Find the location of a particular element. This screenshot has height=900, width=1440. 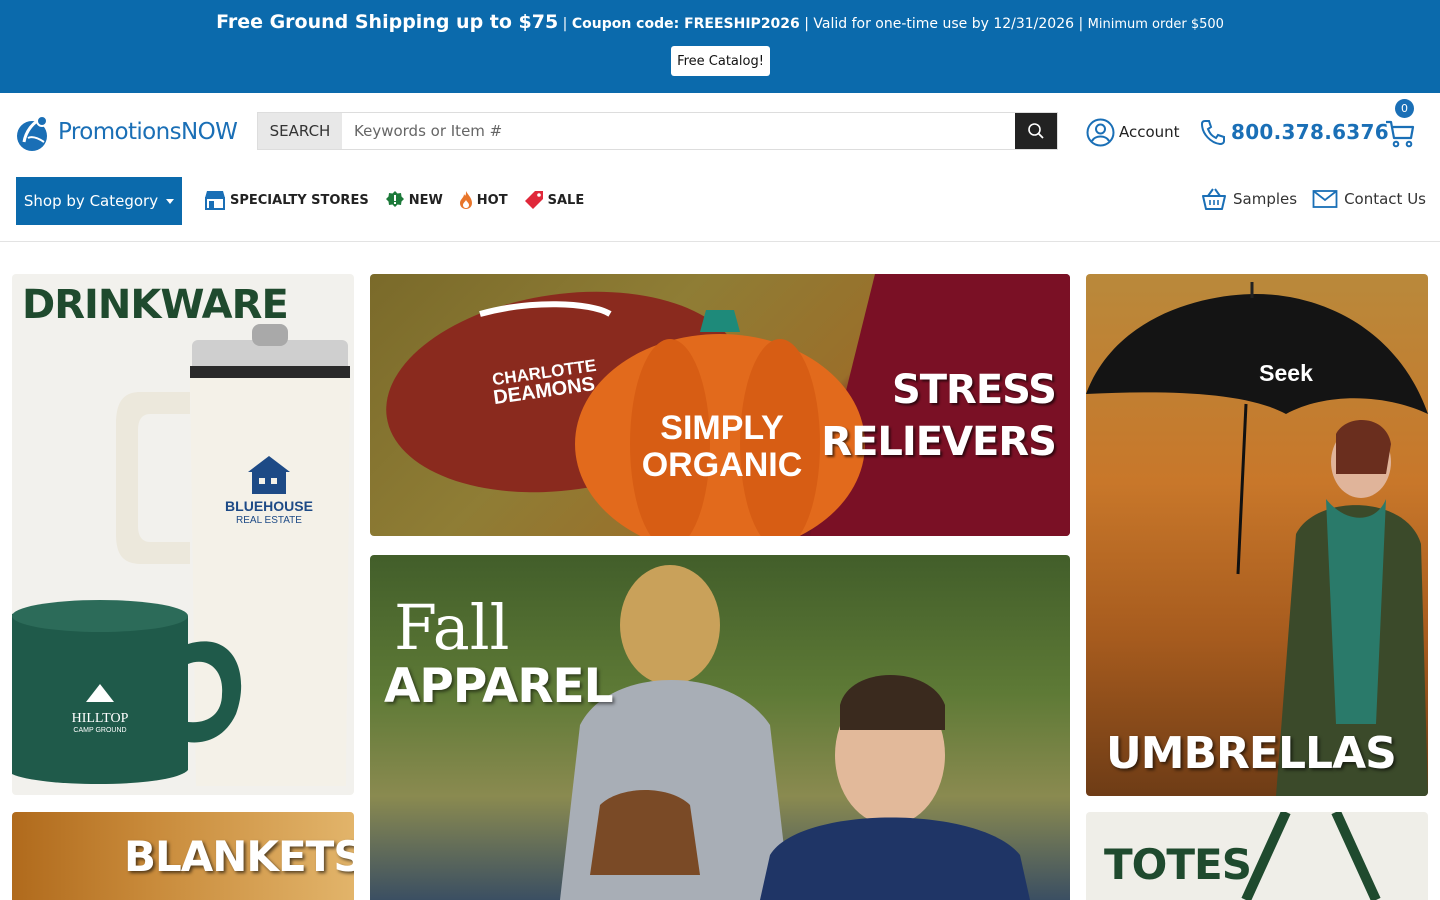

svg-text: Seek is located at coordinates (1286, 373).